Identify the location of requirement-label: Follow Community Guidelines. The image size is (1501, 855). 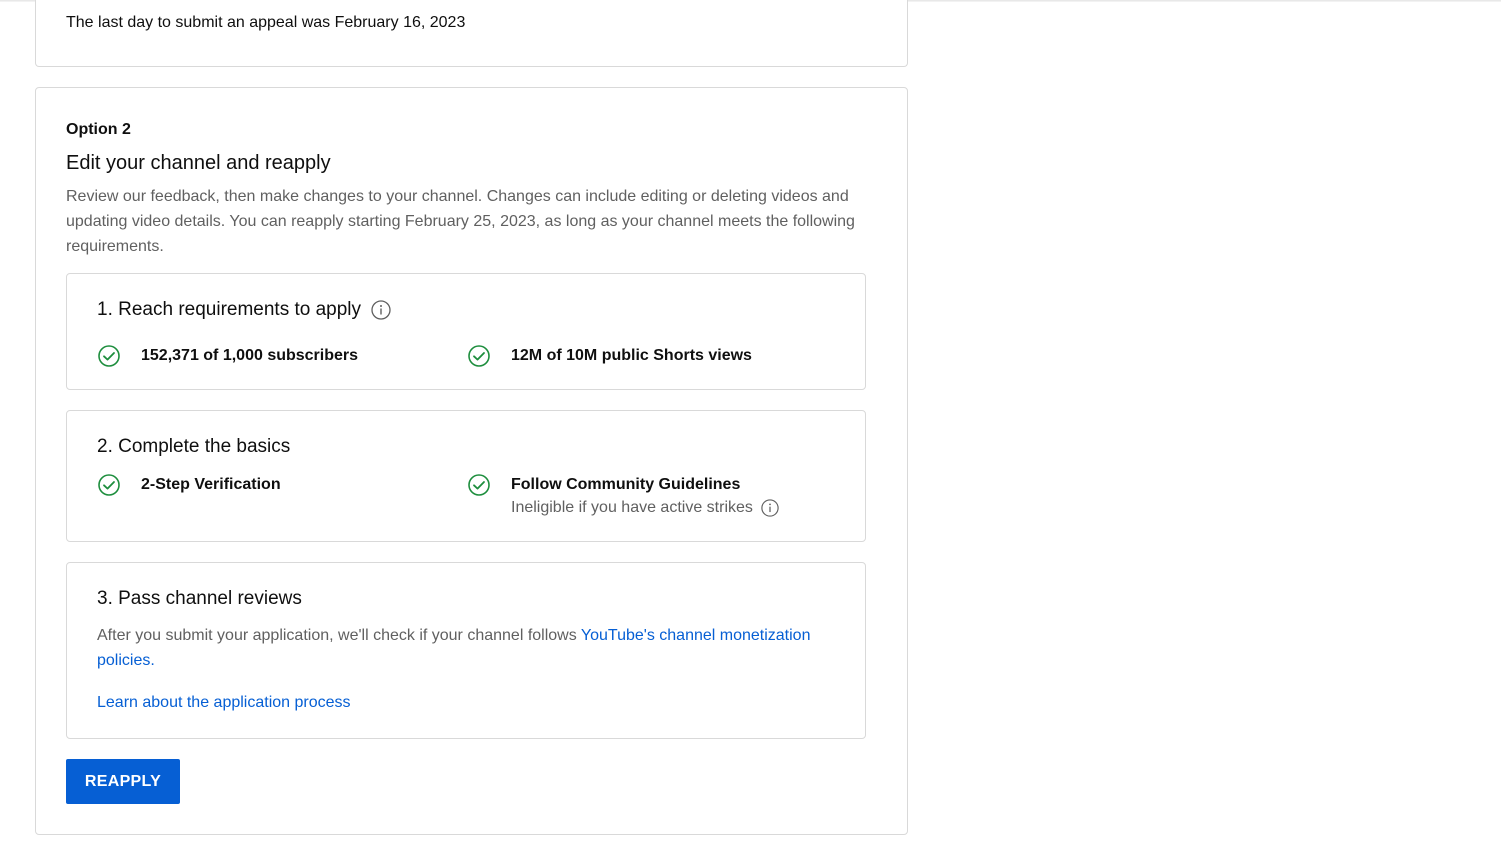
(626, 484).